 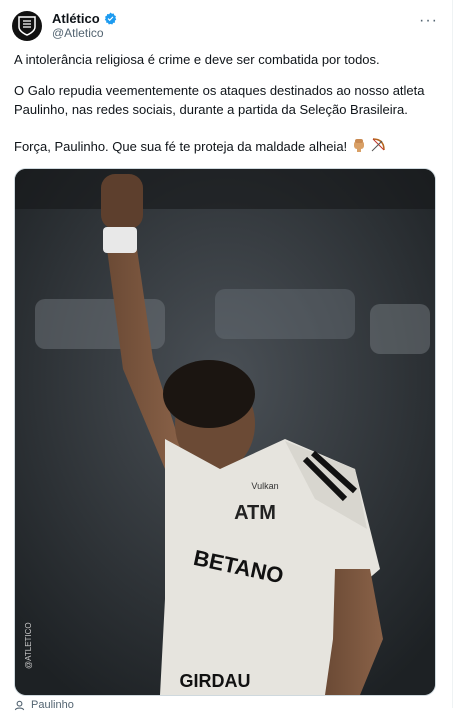 I want to click on tagged-people: Paulinho, so click(x=44, y=705).